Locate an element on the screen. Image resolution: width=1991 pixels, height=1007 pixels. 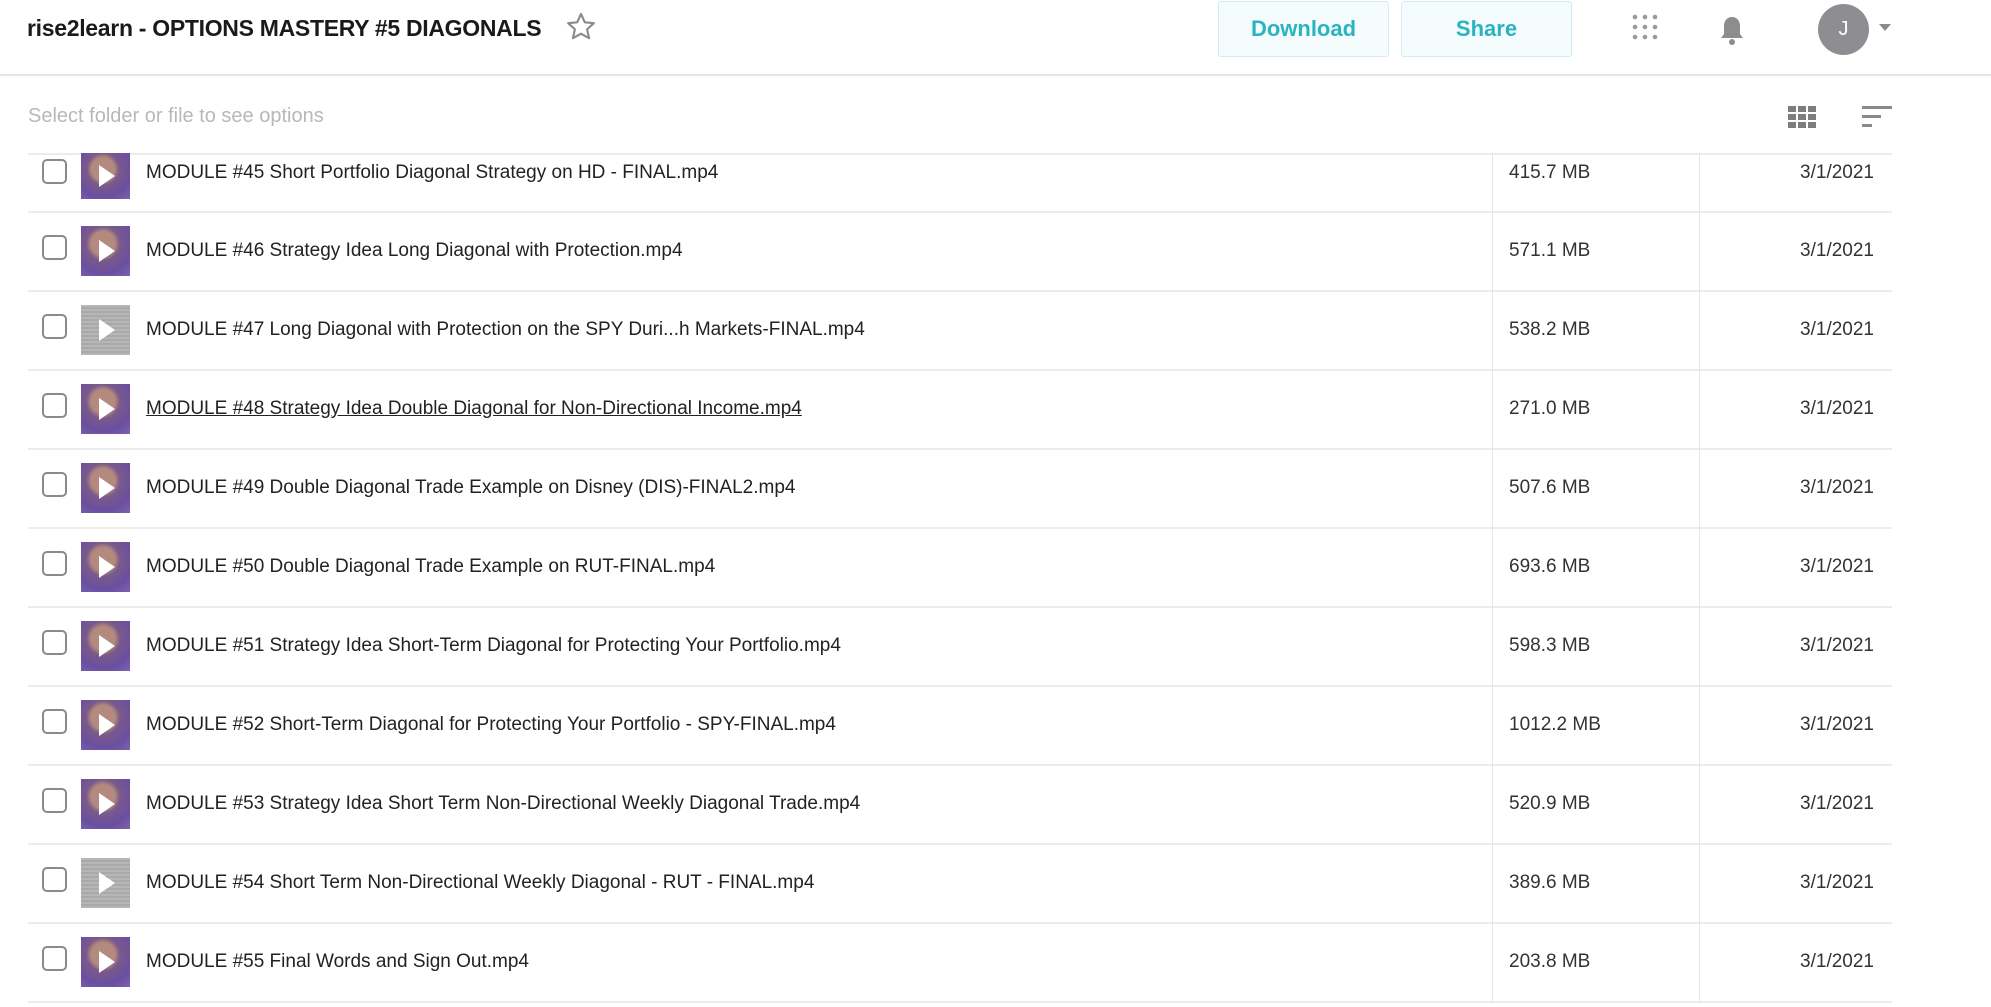
file-size: 571.1 MB is located at coordinates (1550, 250).